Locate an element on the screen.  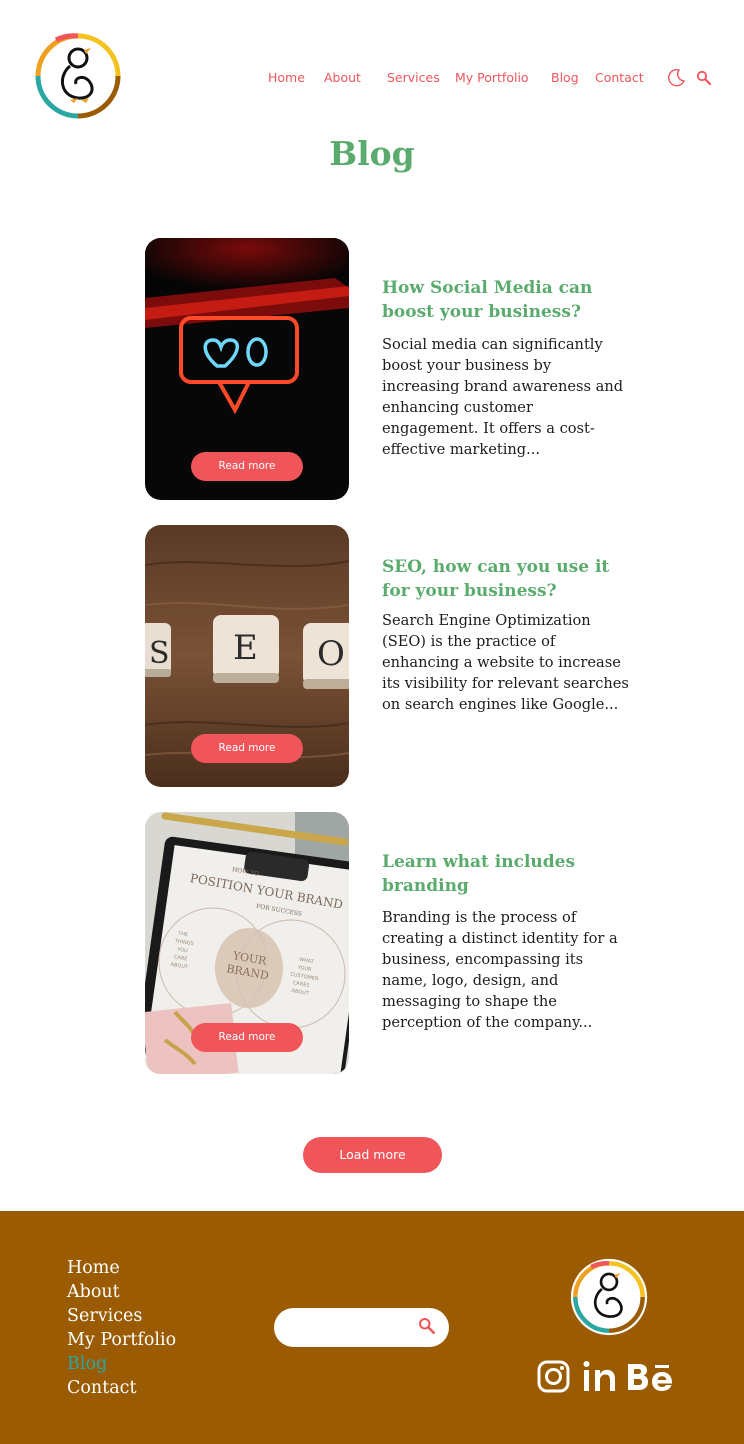
footer-search is located at coordinates (361, 1327).